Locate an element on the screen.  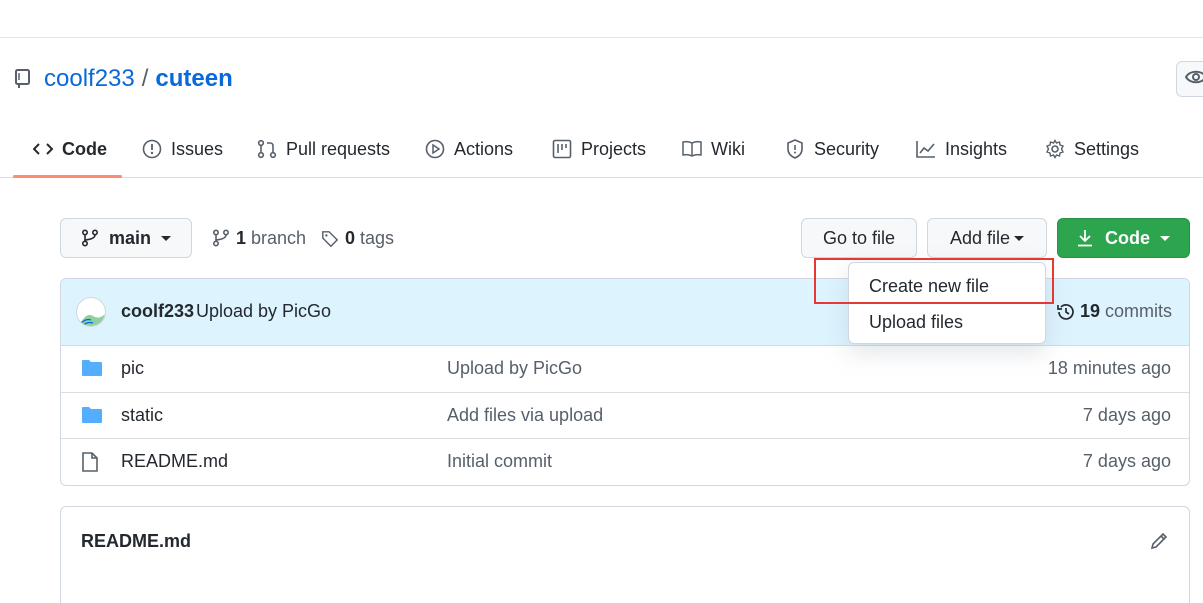
branch-count: 1 is located at coordinates (241, 237).